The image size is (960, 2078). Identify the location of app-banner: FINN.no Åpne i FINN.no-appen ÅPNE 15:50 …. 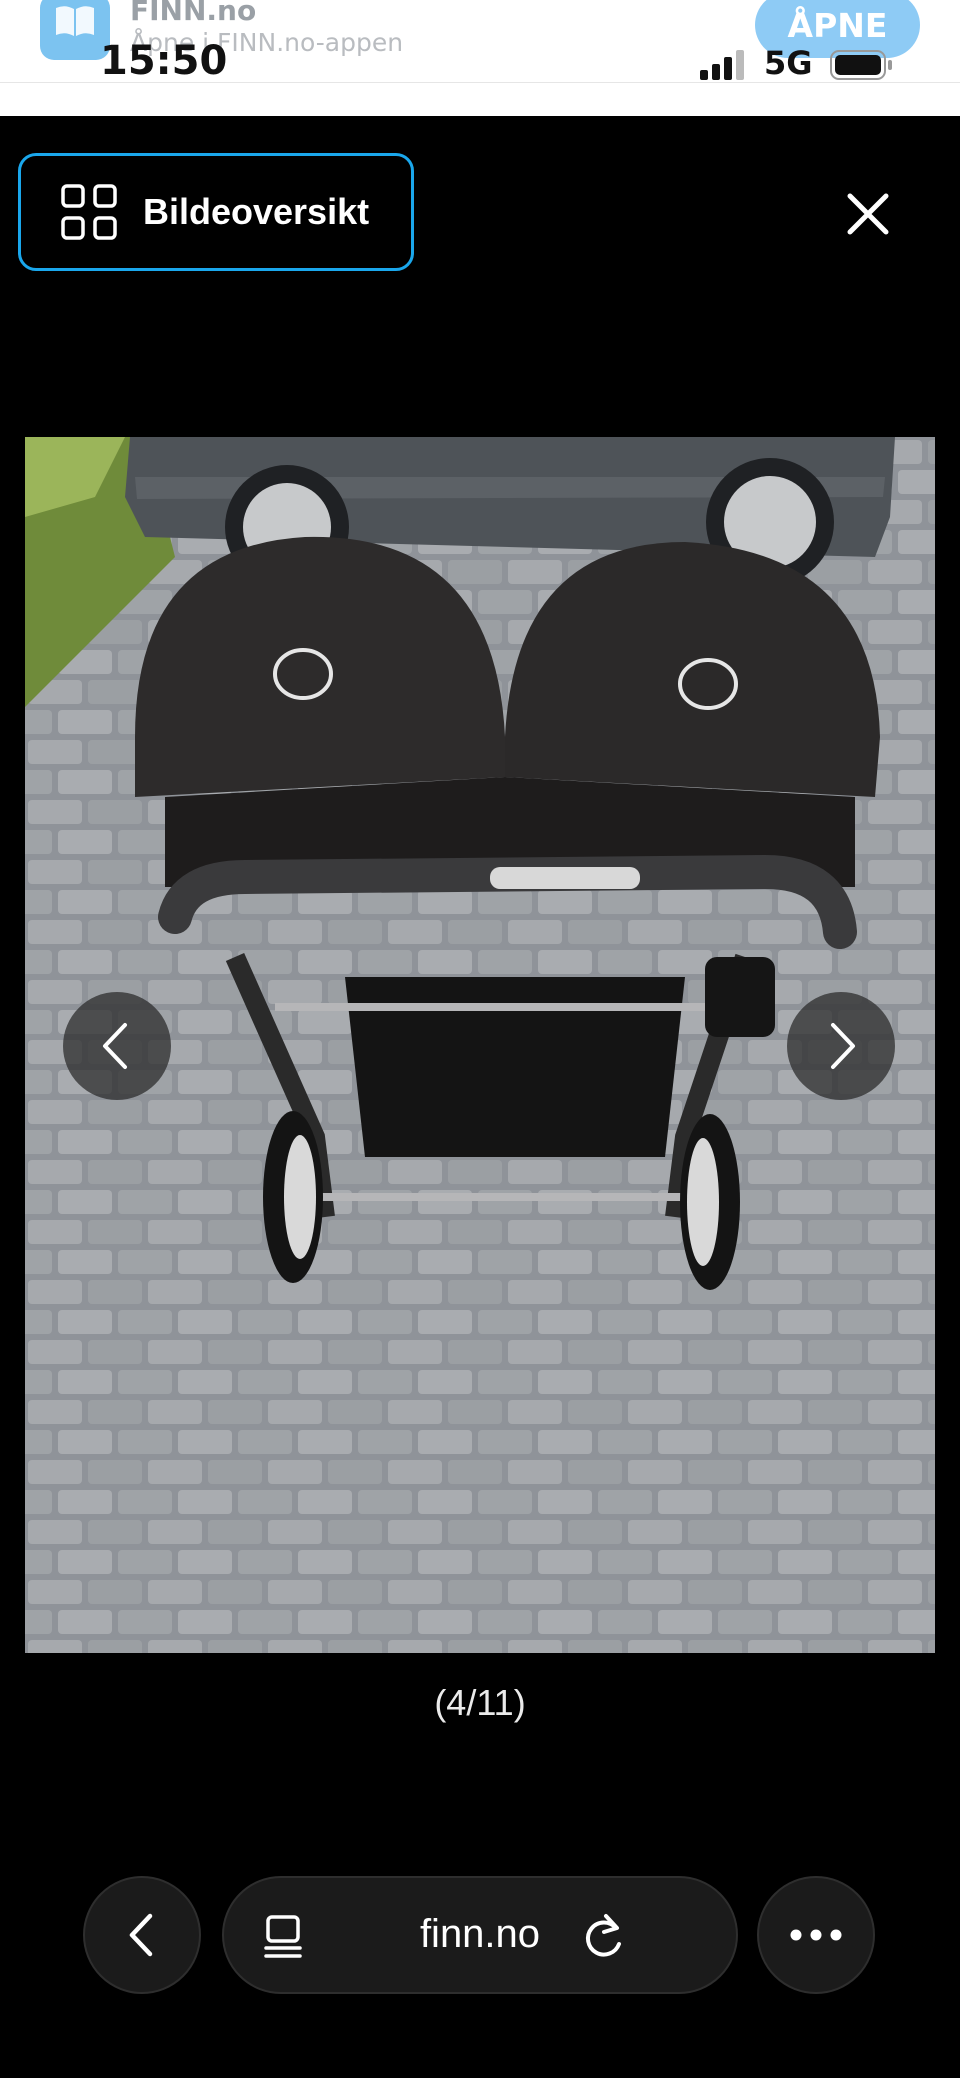
(480, 58).